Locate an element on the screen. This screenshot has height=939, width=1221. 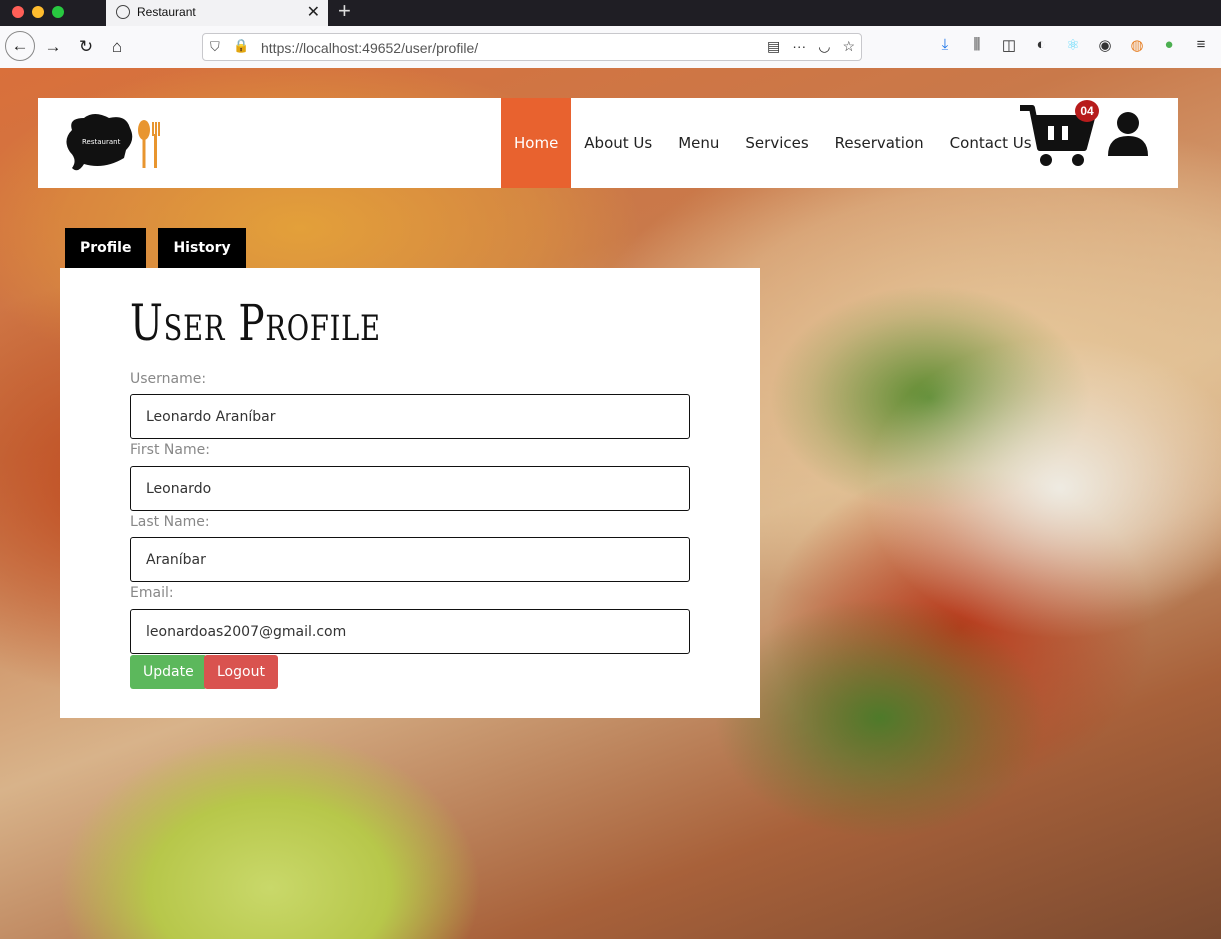
back-button: ← is located at coordinates (20, 46).